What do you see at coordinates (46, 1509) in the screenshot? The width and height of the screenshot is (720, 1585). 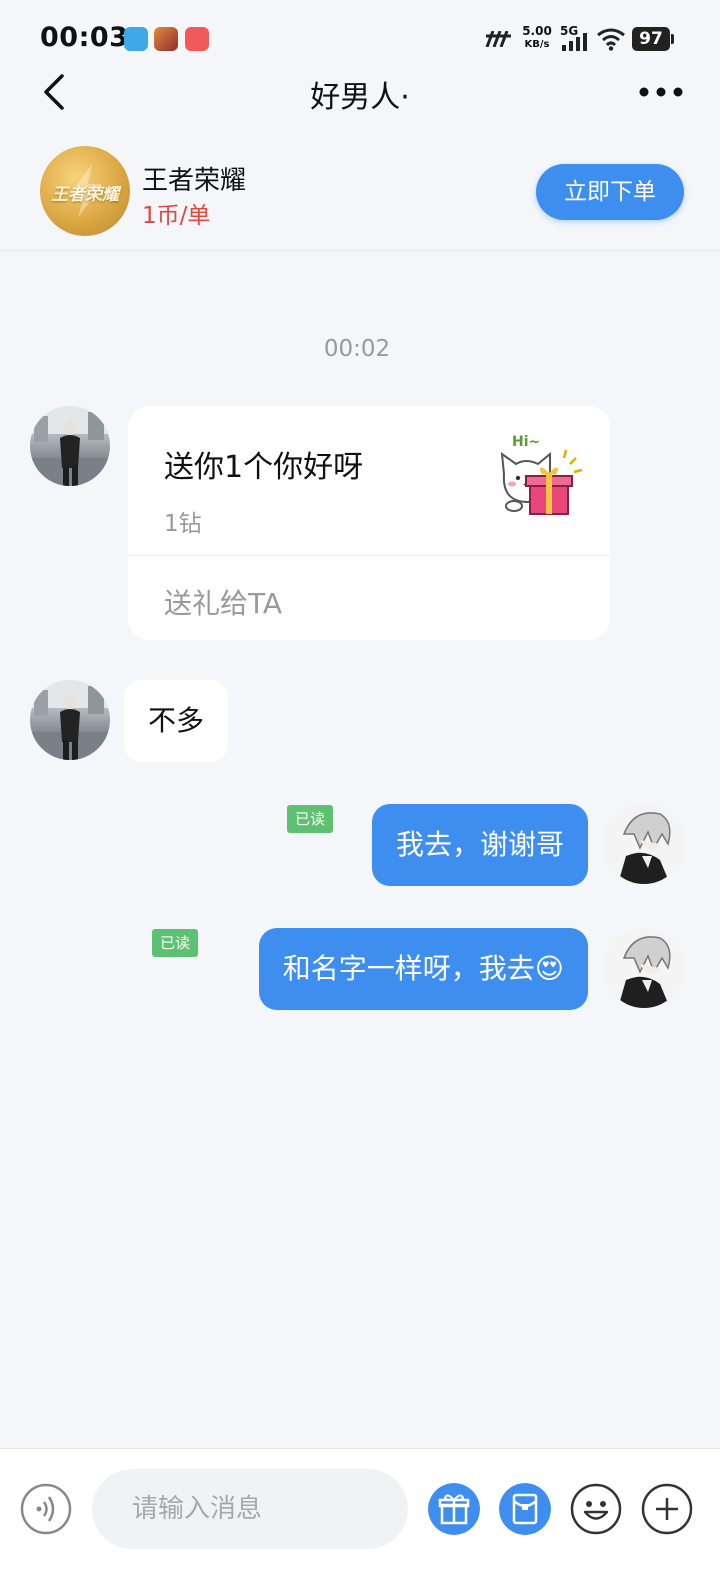 I see `voice-icon` at bounding box center [46, 1509].